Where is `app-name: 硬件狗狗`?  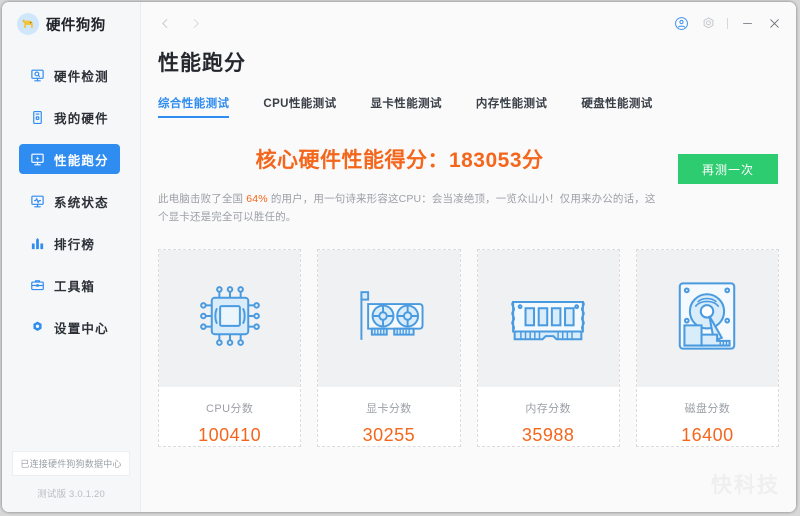
app-name: 硬件狗狗 is located at coordinates (76, 25).